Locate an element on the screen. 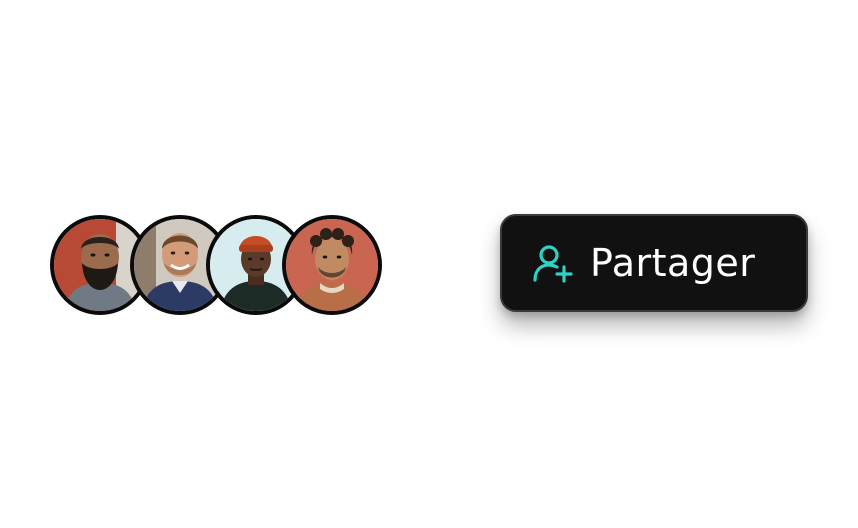 The height and width of the screenshot is (528, 858). avatar-stack is located at coordinates (216, 265).